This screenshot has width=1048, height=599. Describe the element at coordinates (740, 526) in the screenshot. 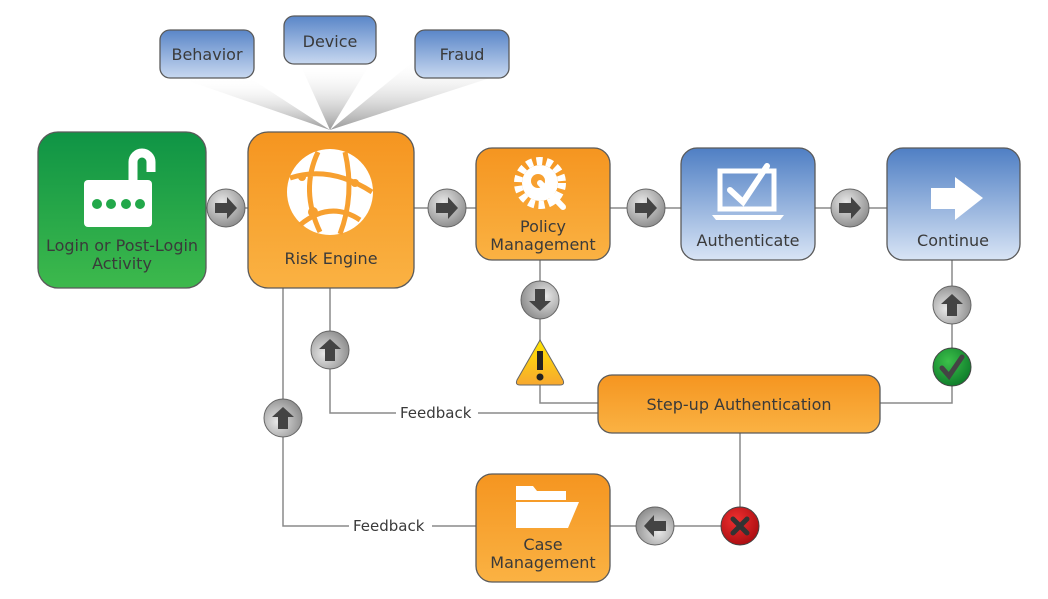

I see `error-x-circle-icon` at that location.